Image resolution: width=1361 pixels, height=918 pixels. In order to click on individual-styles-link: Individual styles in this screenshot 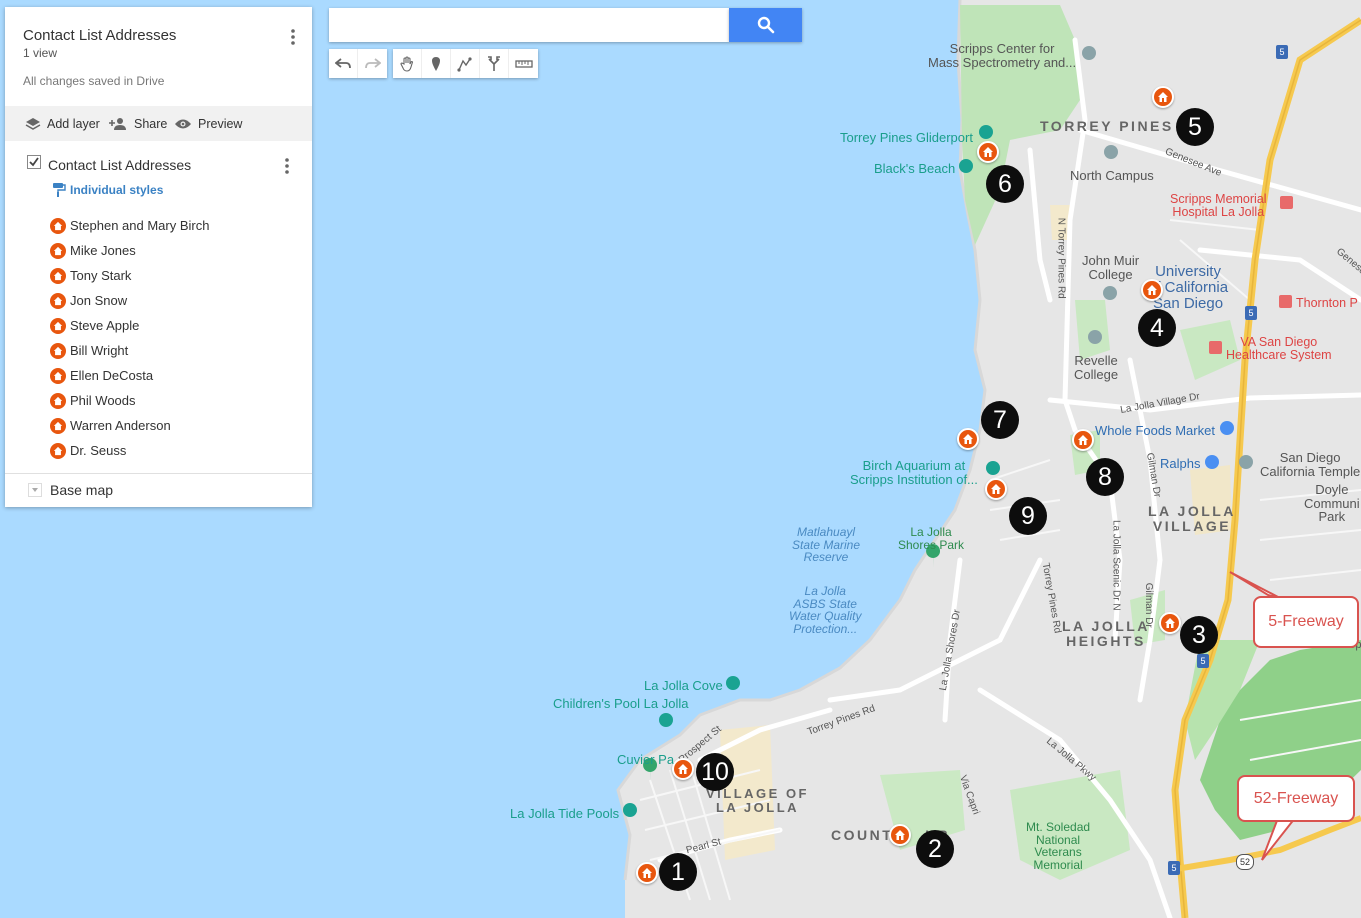, I will do `click(107, 190)`.